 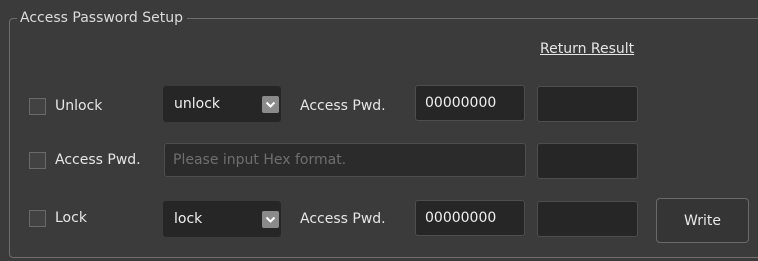 I want to click on group-title: Access Password Setup, so click(x=102, y=18).